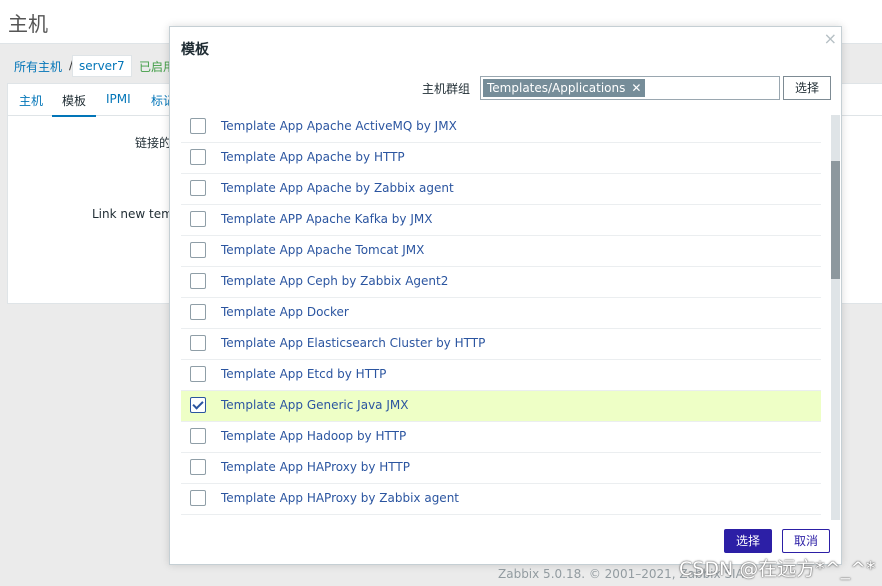  What do you see at coordinates (313, 157) in the screenshot?
I see `template-link: Template App Apache by HTTP` at bounding box center [313, 157].